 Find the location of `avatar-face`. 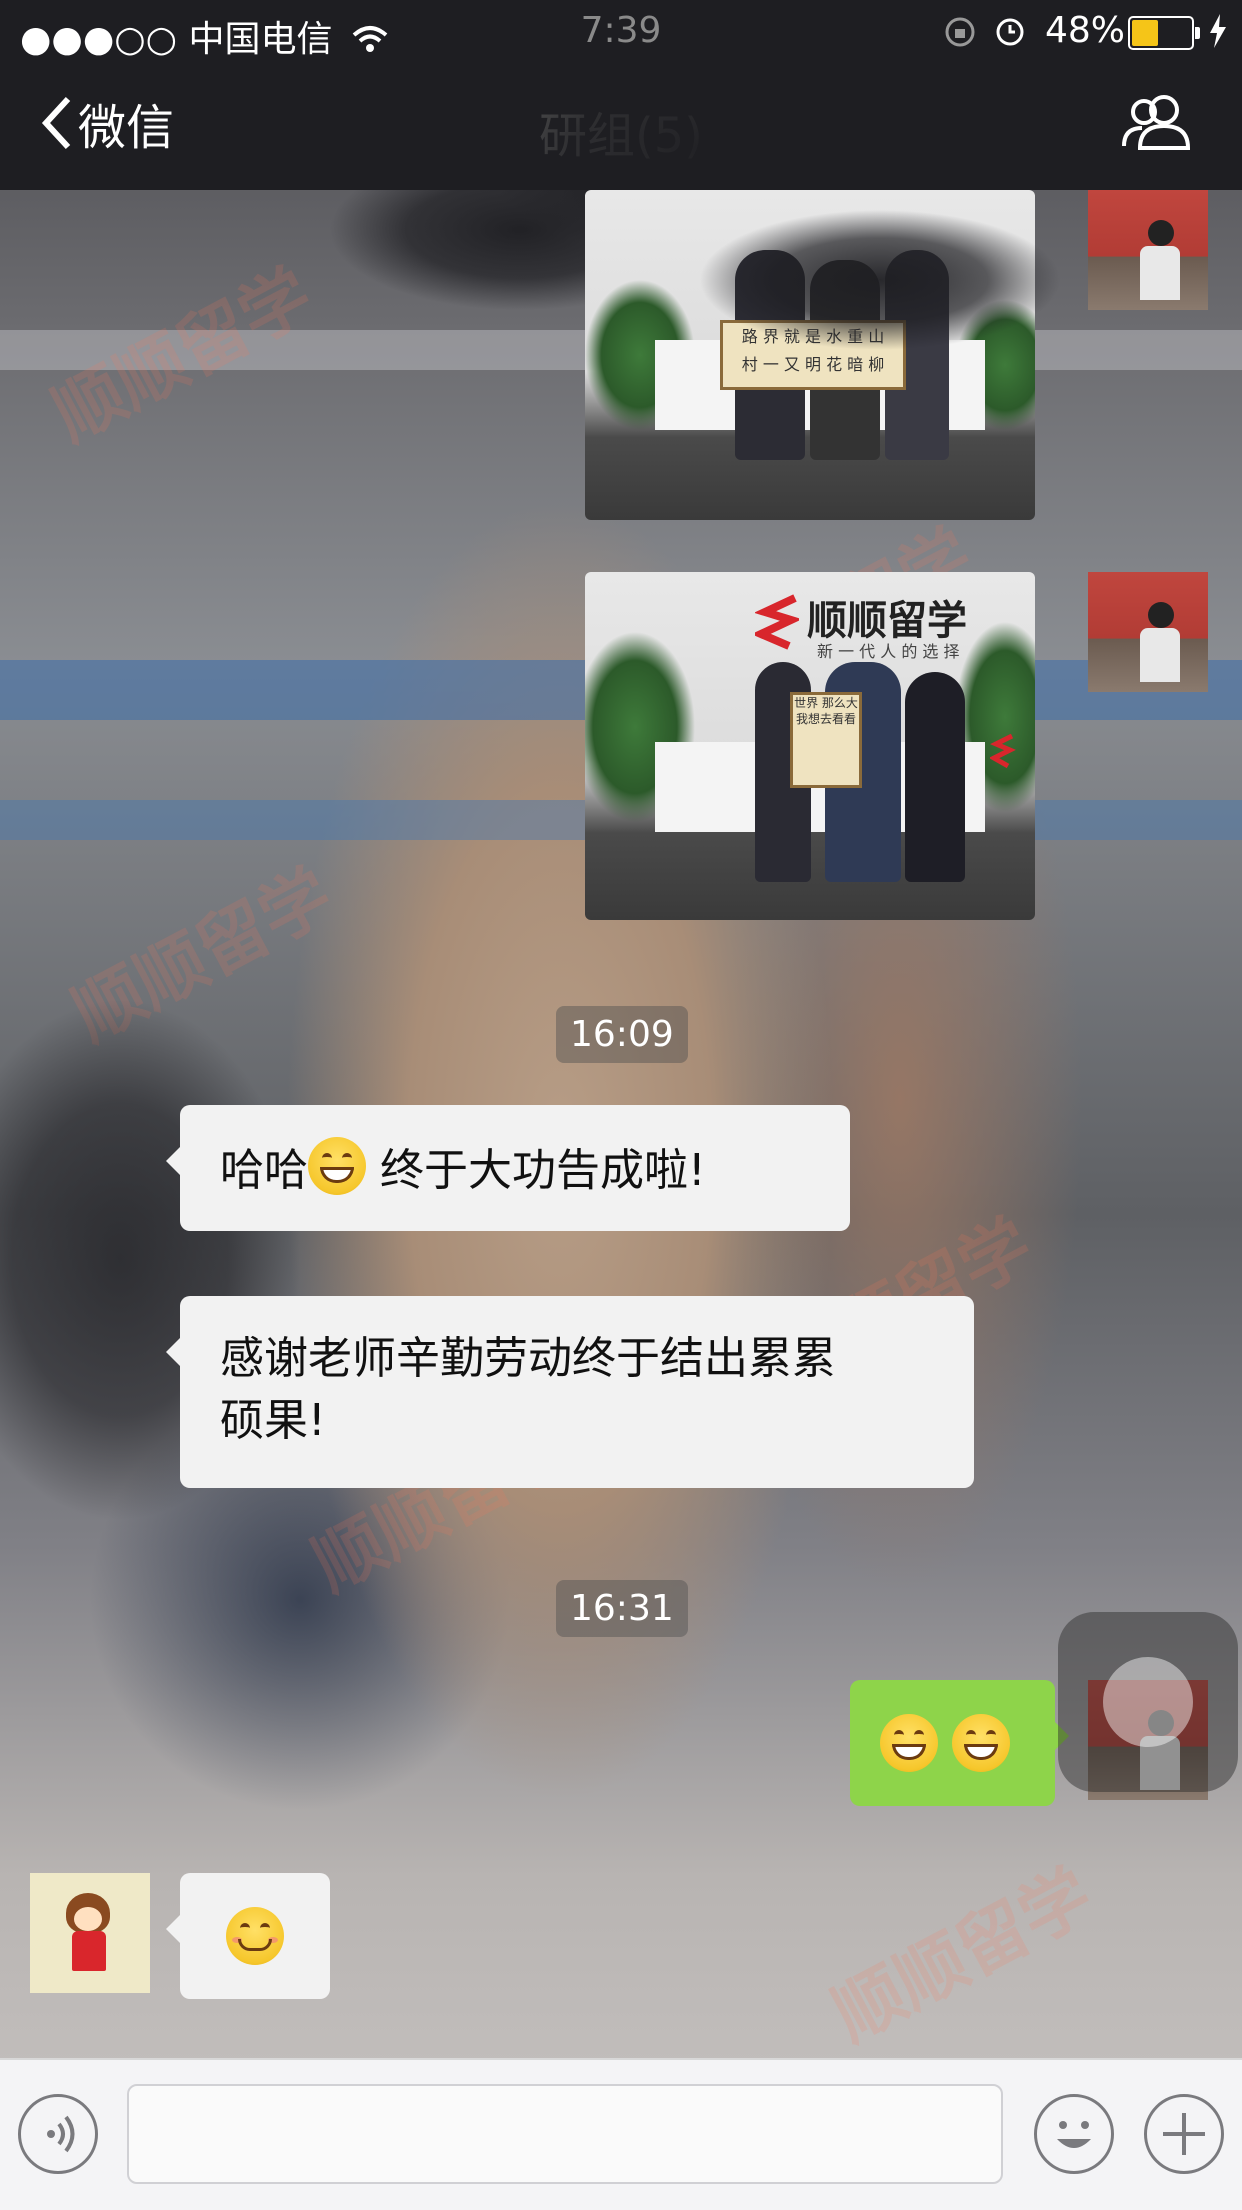

avatar-face is located at coordinates (88, 1919).